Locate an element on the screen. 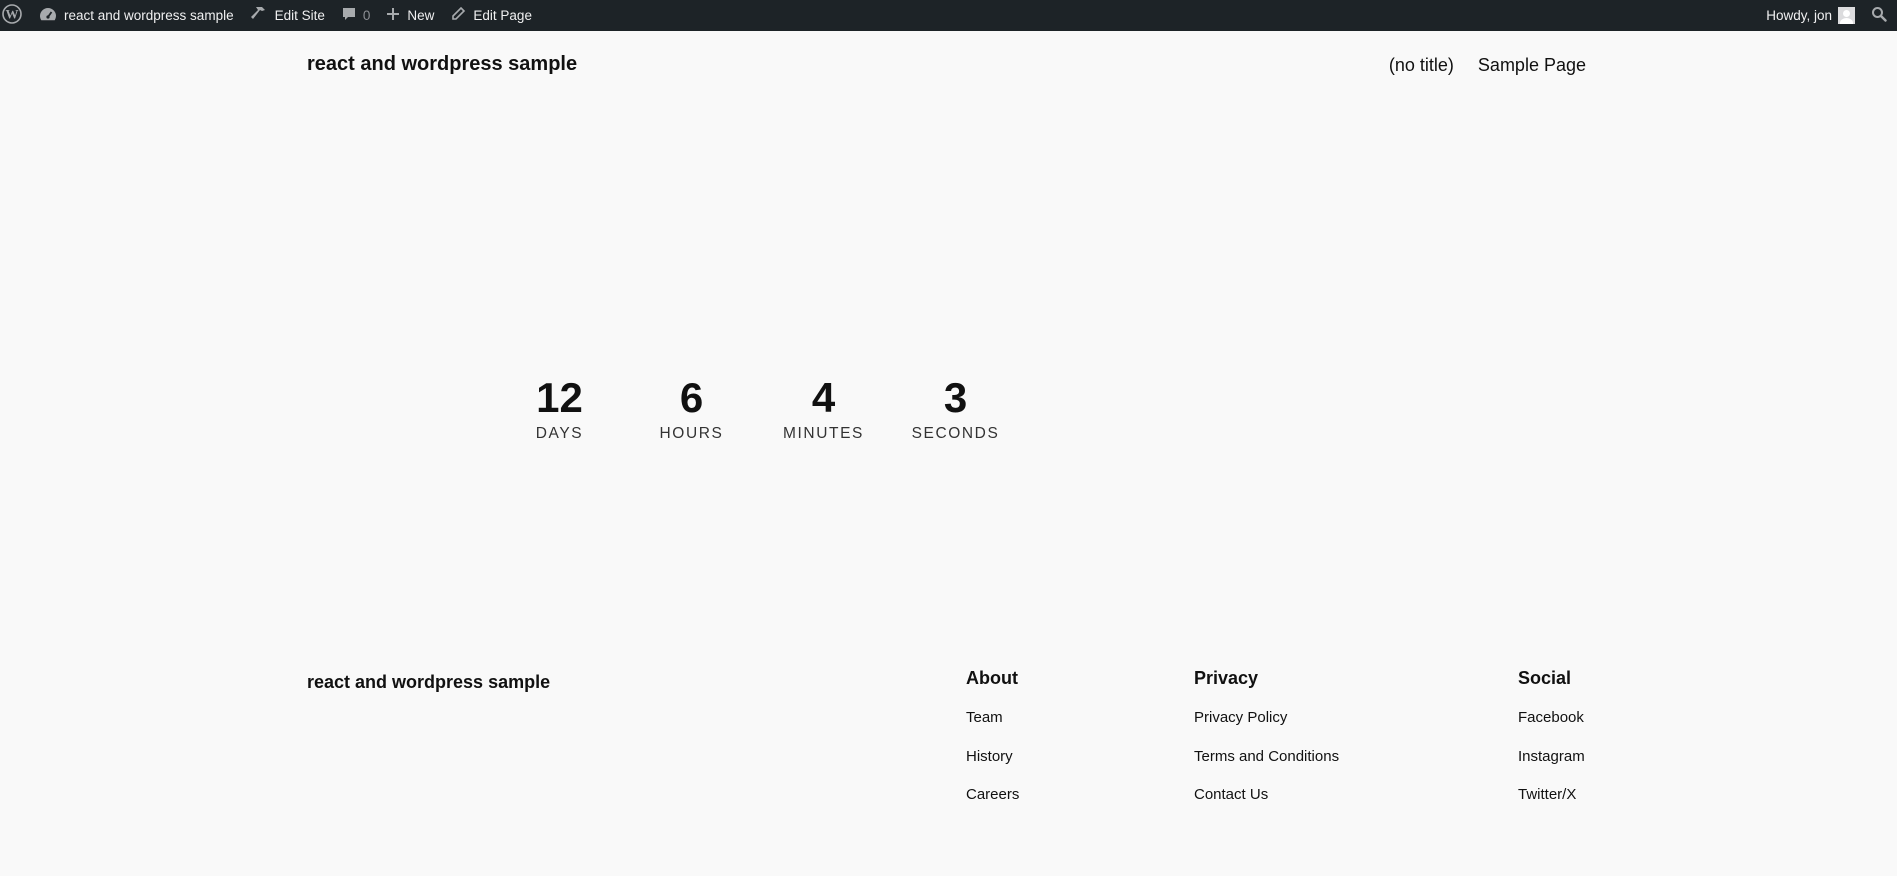 Image resolution: width=1897 pixels, height=876 pixels. search-menu is located at coordinates (1881, 15).